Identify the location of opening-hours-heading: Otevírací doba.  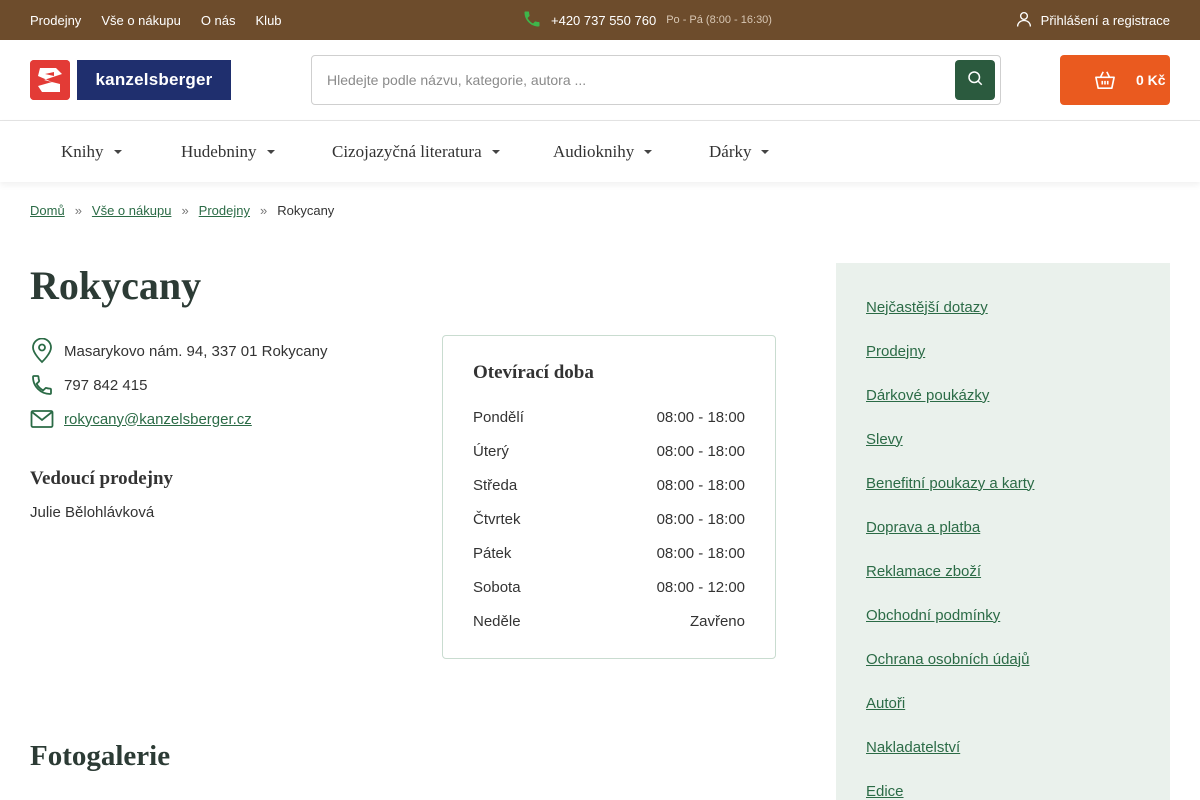
(533, 372).